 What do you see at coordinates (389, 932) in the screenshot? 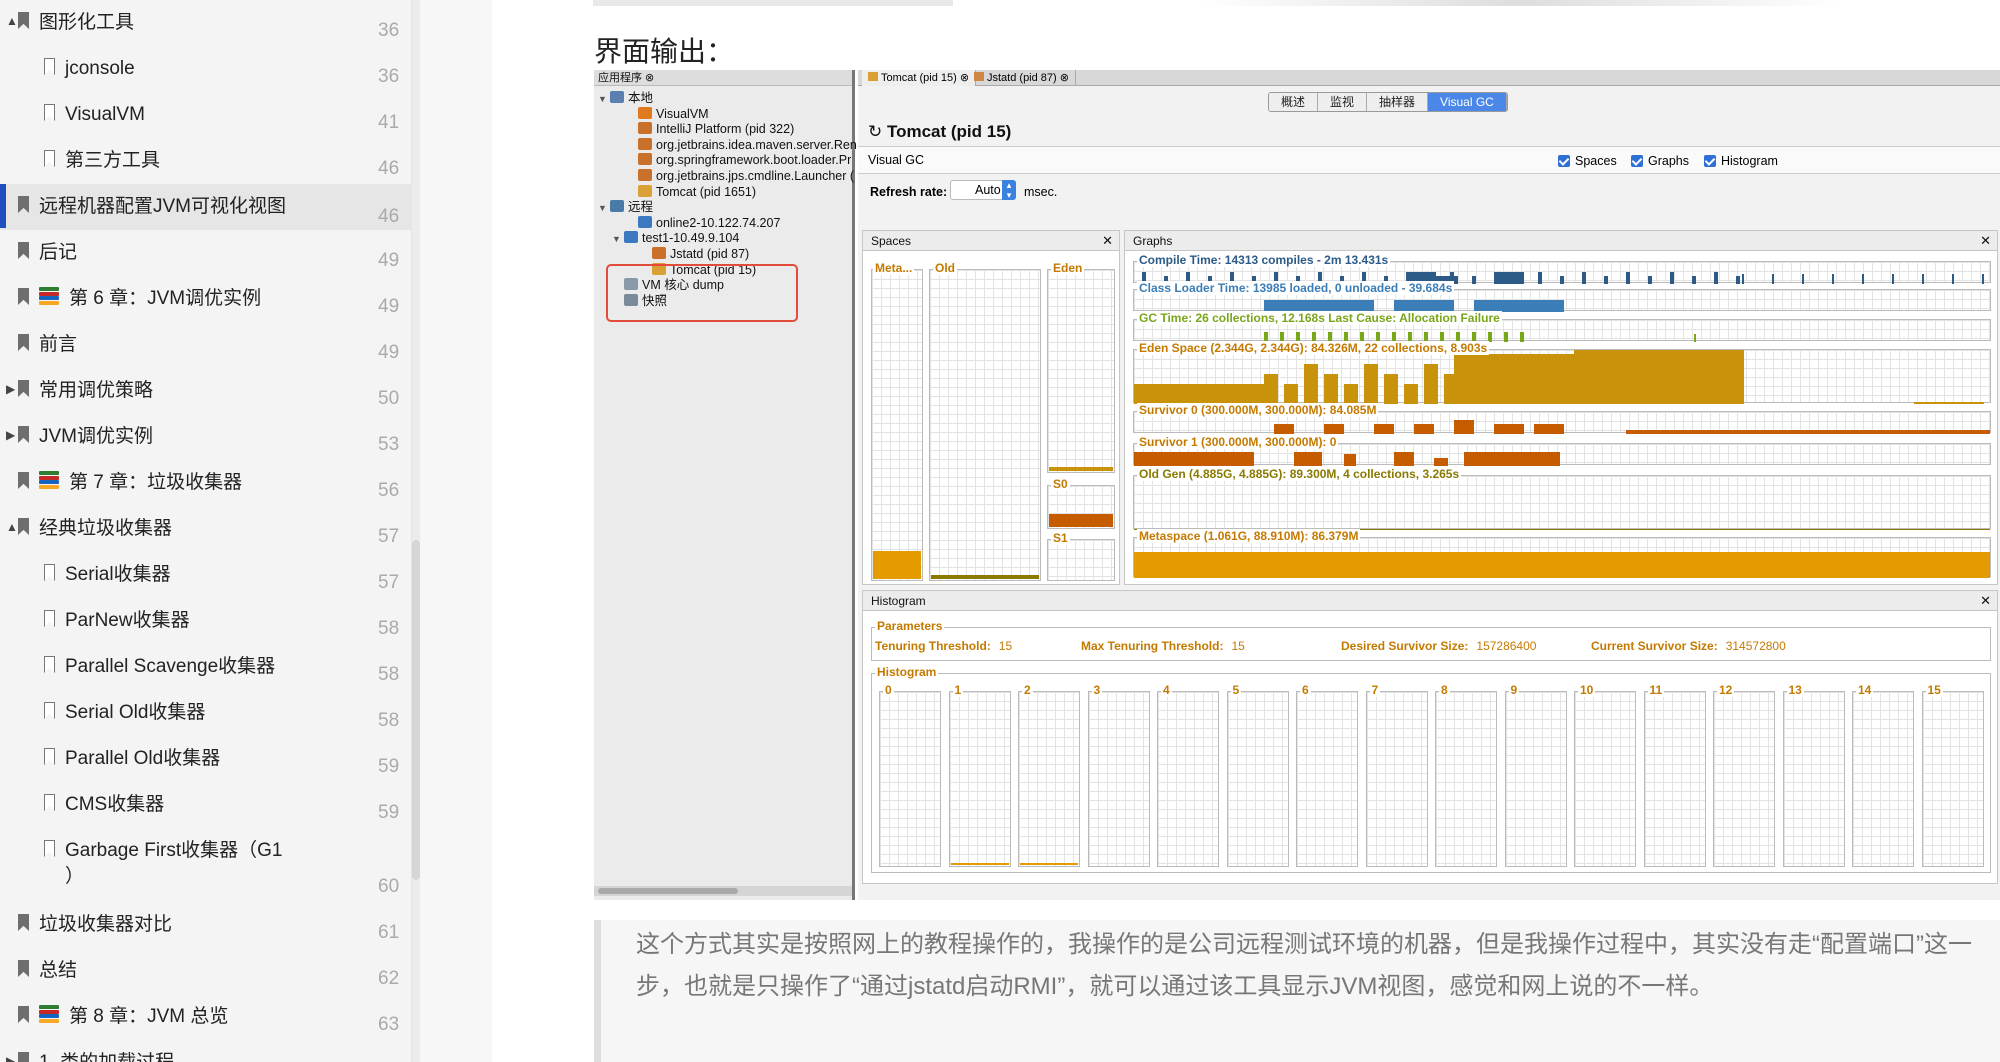
I see `toc-page-number: 61` at bounding box center [389, 932].